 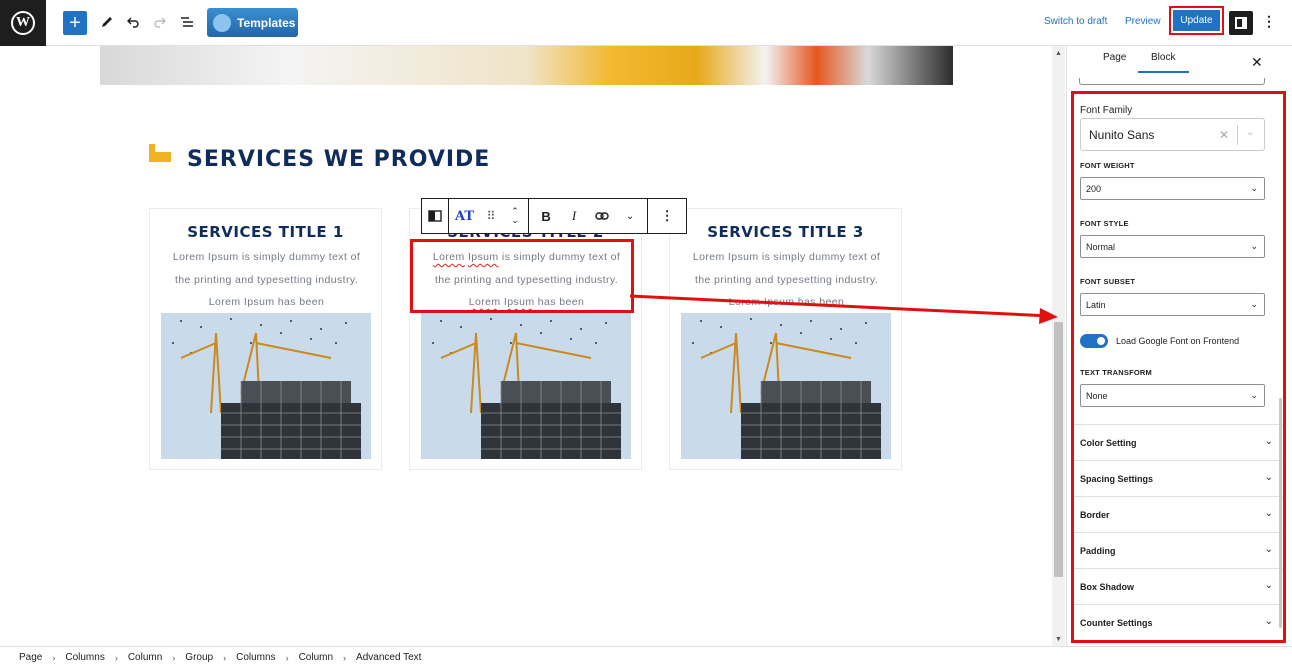 What do you see at coordinates (1101, 247) in the screenshot?
I see `font-style-value: Normal` at bounding box center [1101, 247].